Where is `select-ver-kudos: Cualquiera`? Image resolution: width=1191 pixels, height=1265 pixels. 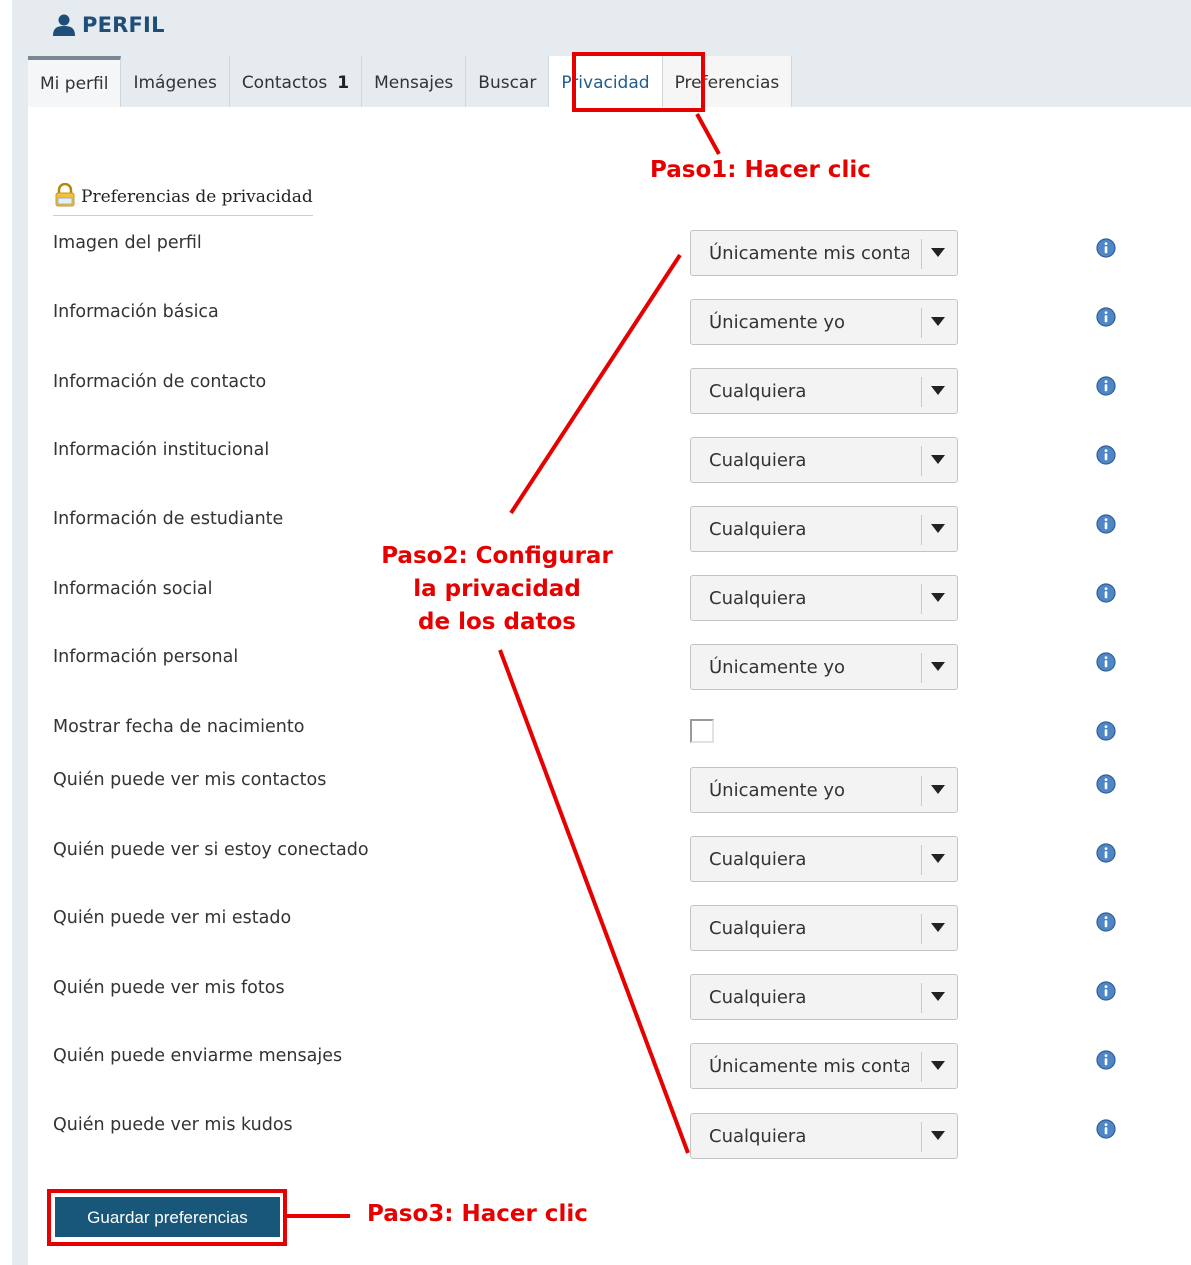 select-ver-kudos: Cualquiera is located at coordinates (824, 1136).